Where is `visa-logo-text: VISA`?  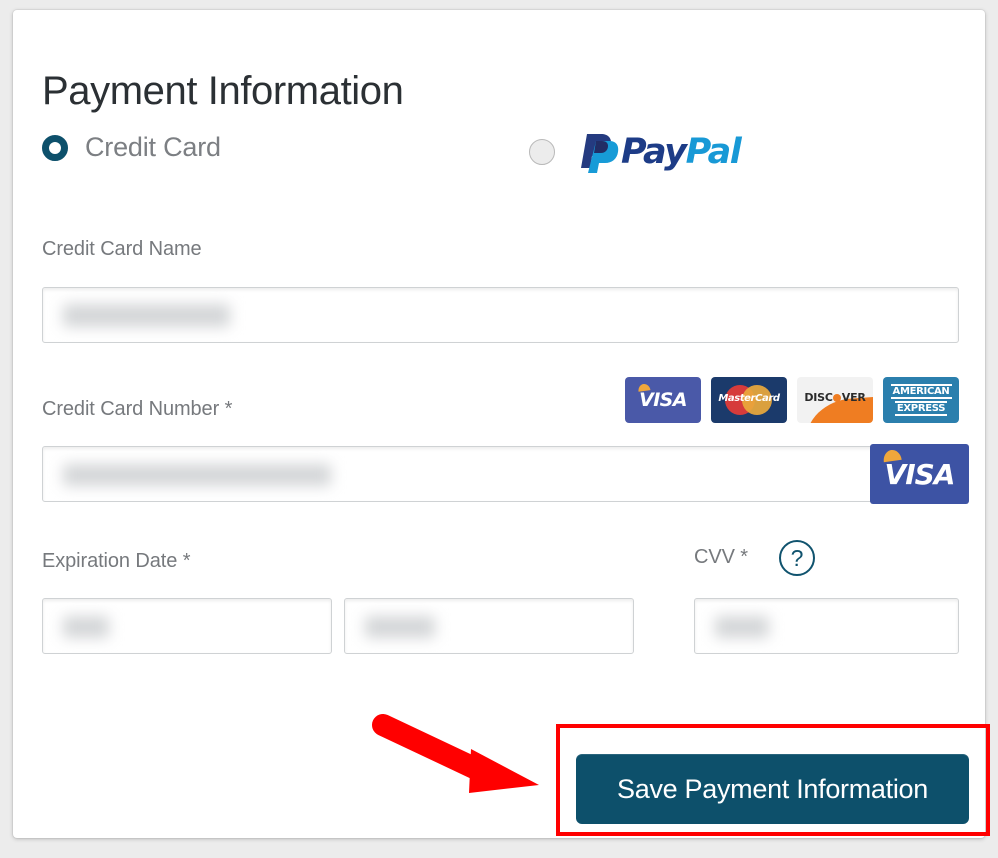
visa-logo-text: VISA is located at coordinates (662, 397).